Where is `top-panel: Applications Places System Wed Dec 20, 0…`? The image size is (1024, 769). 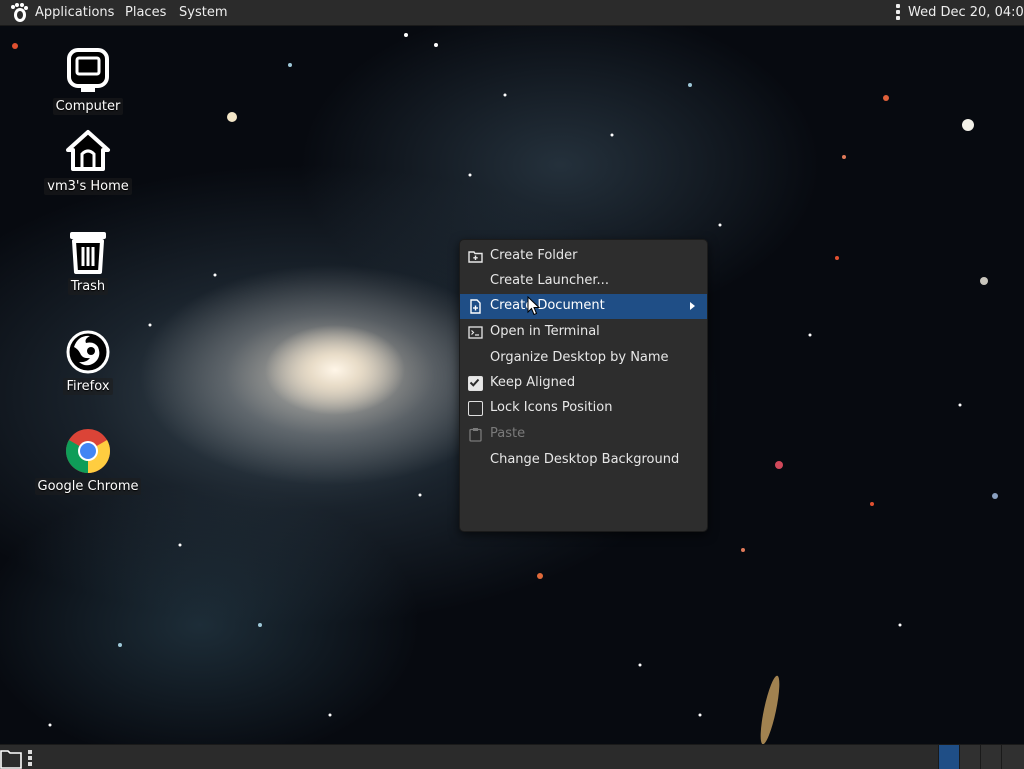
top-panel: Applications Places System Wed Dec 20, 0… is located at coordinates (512, 13).